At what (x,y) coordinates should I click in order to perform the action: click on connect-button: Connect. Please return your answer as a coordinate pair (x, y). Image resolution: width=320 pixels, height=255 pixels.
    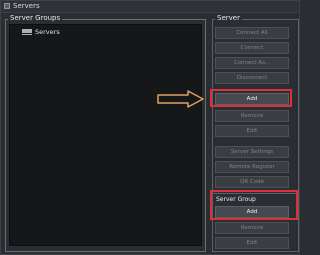
    Looking at the image, I should click on (252, 48).